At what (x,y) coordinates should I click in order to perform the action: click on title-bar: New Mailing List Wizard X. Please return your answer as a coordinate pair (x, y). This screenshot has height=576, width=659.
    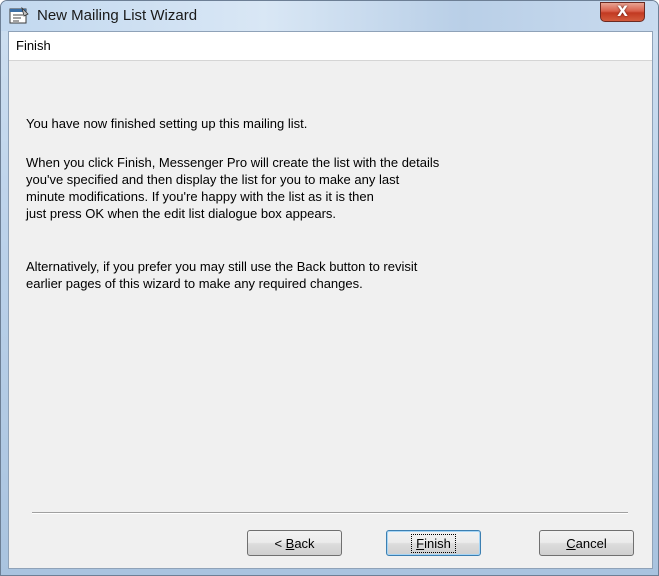
    Looking at the image, I should click on (329, 16).